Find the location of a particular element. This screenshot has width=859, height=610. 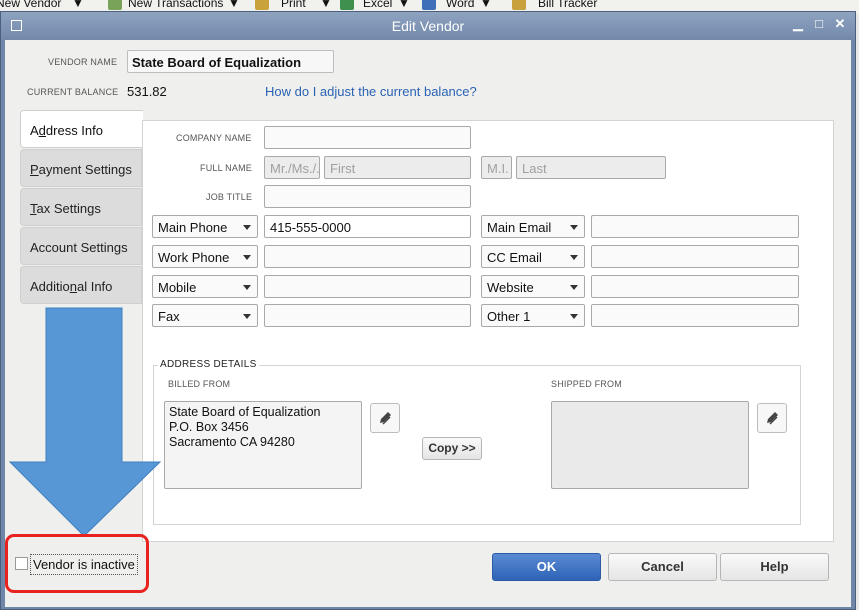

word-icon is located at coordinates (429, 5).